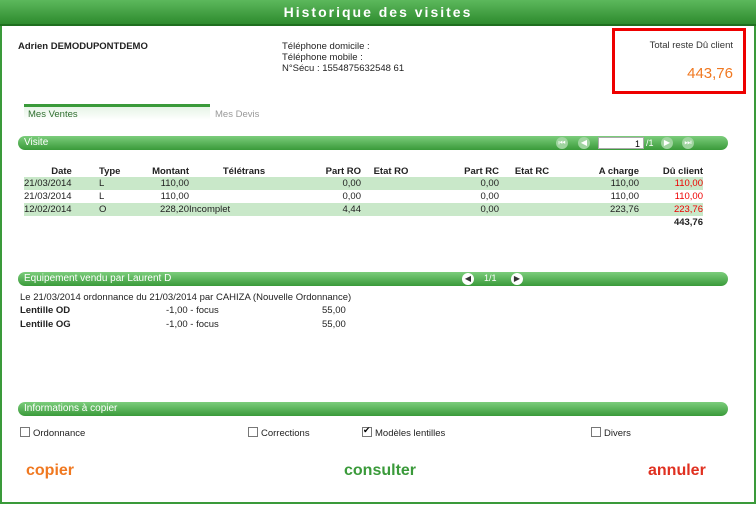 This screenshot has width=756, height=506. I want to click on checkbox-modeles-lentilles: Modèles lentilles, so click(404, 432).